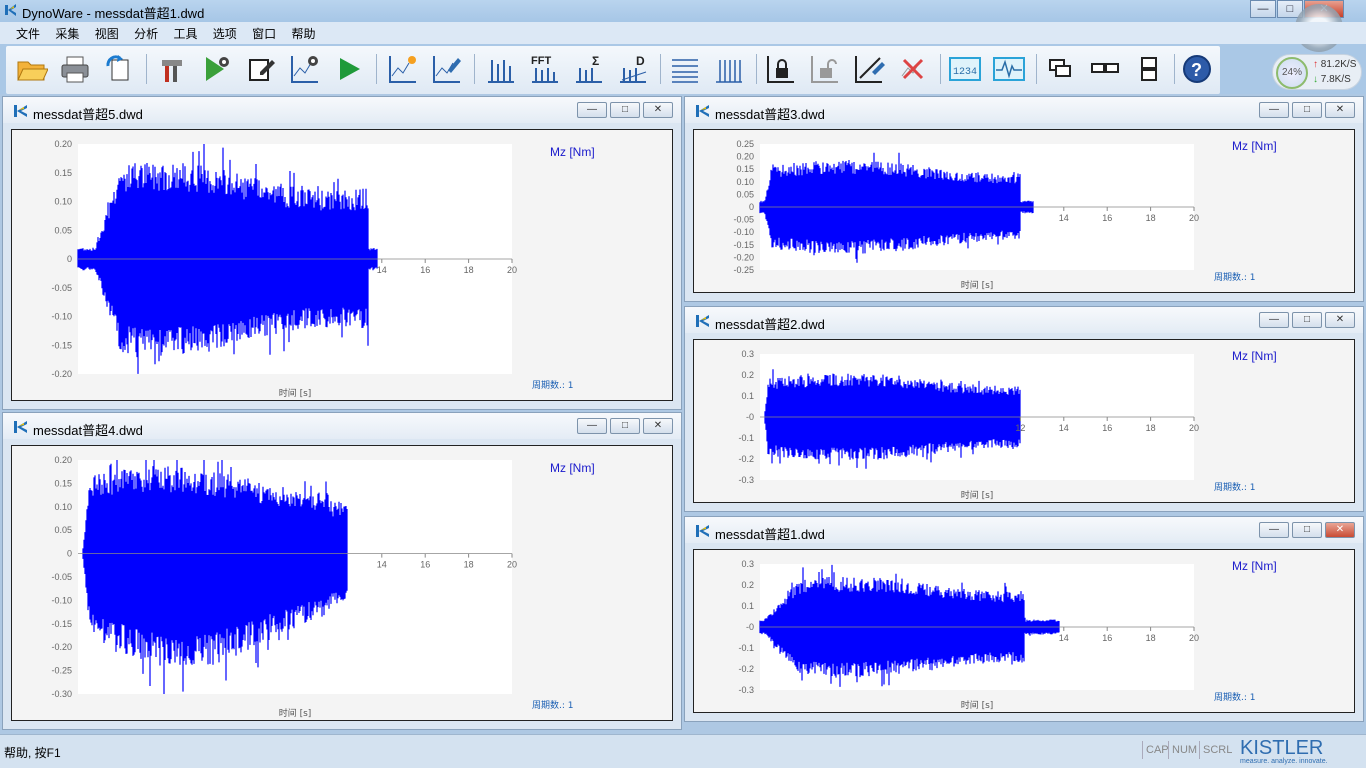  I want to click on edit-icon, so click(261, 69).